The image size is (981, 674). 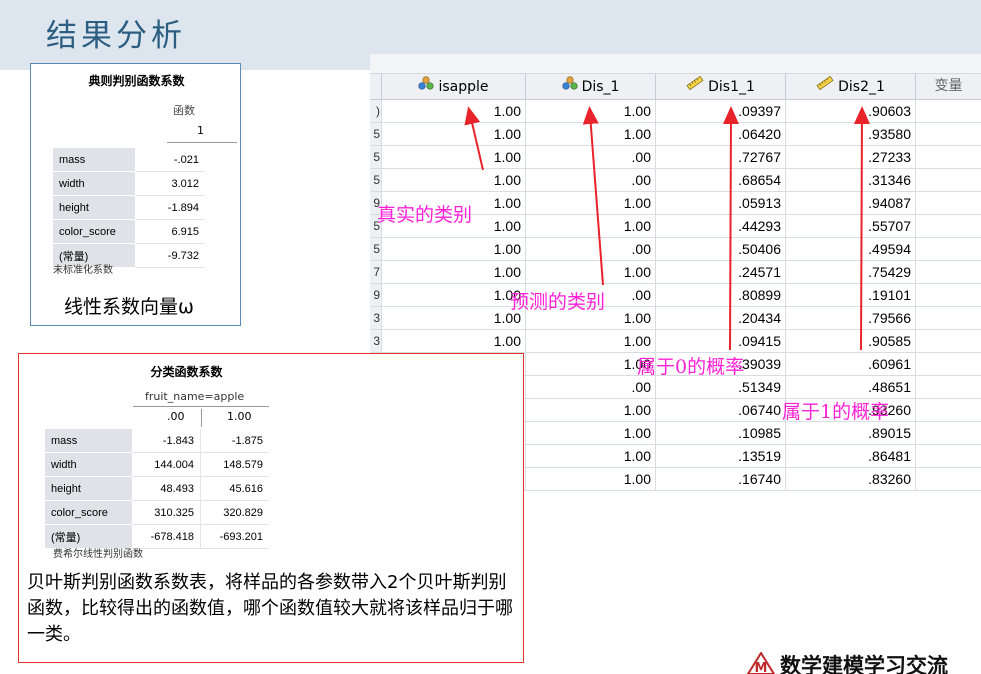 What do you see at coordinates (721, 249) in the screenshot?
I see `grid-cell: .50406` at bounding box center [721, 249].